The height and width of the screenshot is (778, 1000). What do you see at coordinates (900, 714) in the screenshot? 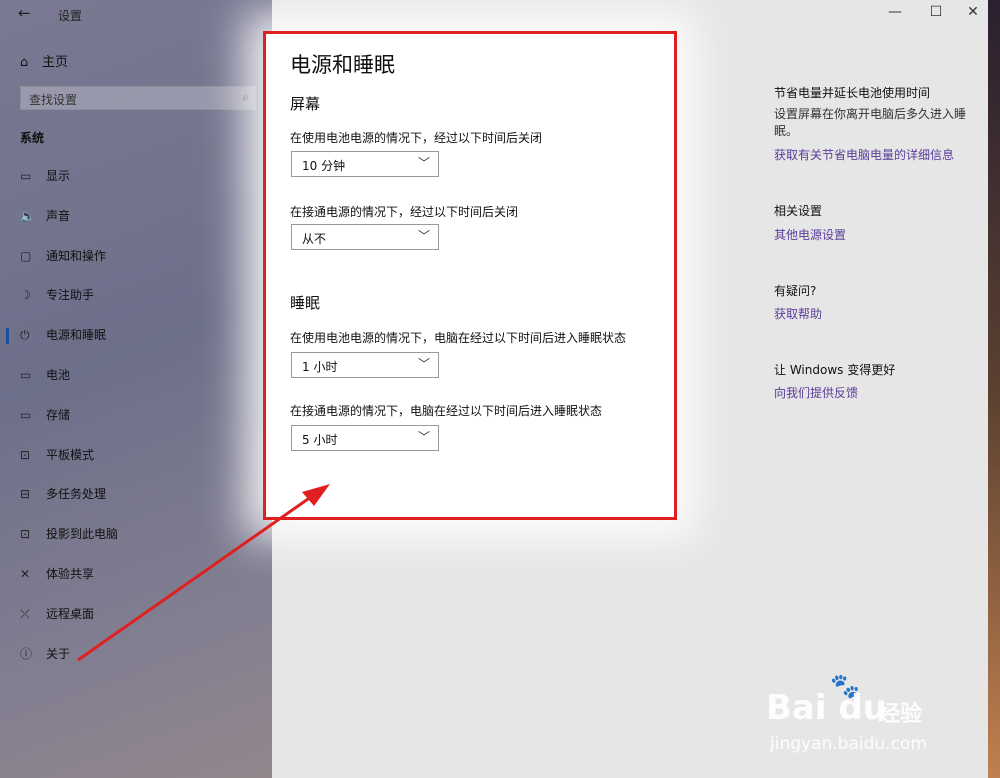
I see `watermark-cn: 经验` at bounding box center [900, 714].